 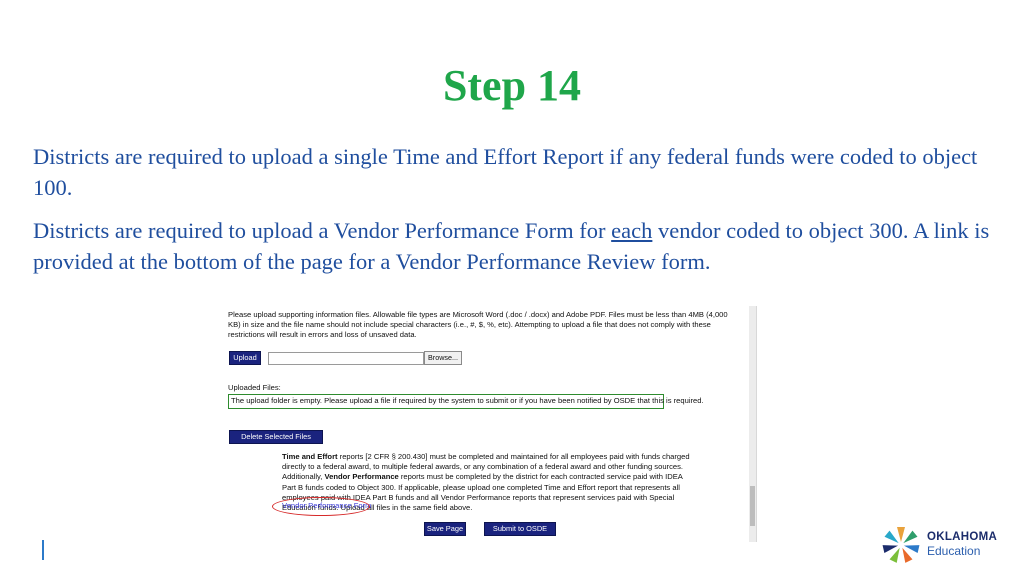 I want to click on highlight-ellipse, so click(x=321, y=506).